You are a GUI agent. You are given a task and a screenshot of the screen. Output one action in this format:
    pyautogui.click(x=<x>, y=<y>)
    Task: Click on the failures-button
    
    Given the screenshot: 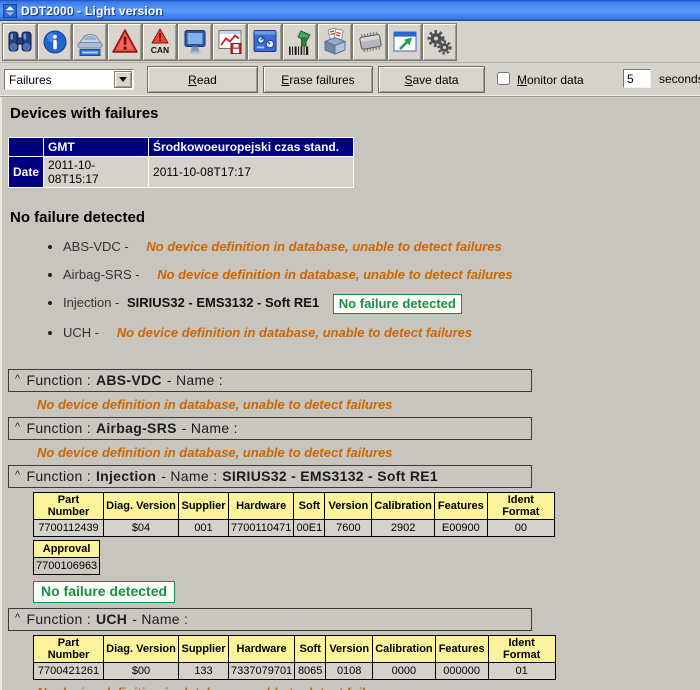 What is the action you would take?
    pyautogui.click(x=124, y=41)
    